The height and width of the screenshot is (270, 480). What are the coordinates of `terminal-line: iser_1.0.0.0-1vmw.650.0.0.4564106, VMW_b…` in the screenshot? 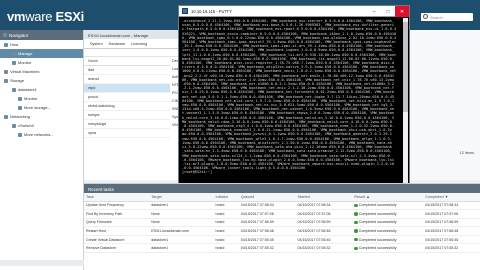 It's located at (288, 50).